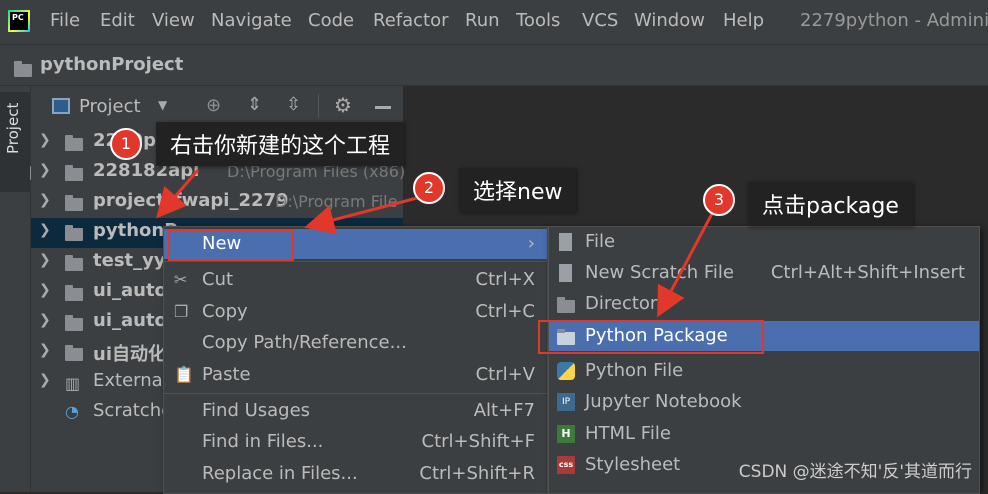  I want to click on arrow-step3, so click(687, 261).